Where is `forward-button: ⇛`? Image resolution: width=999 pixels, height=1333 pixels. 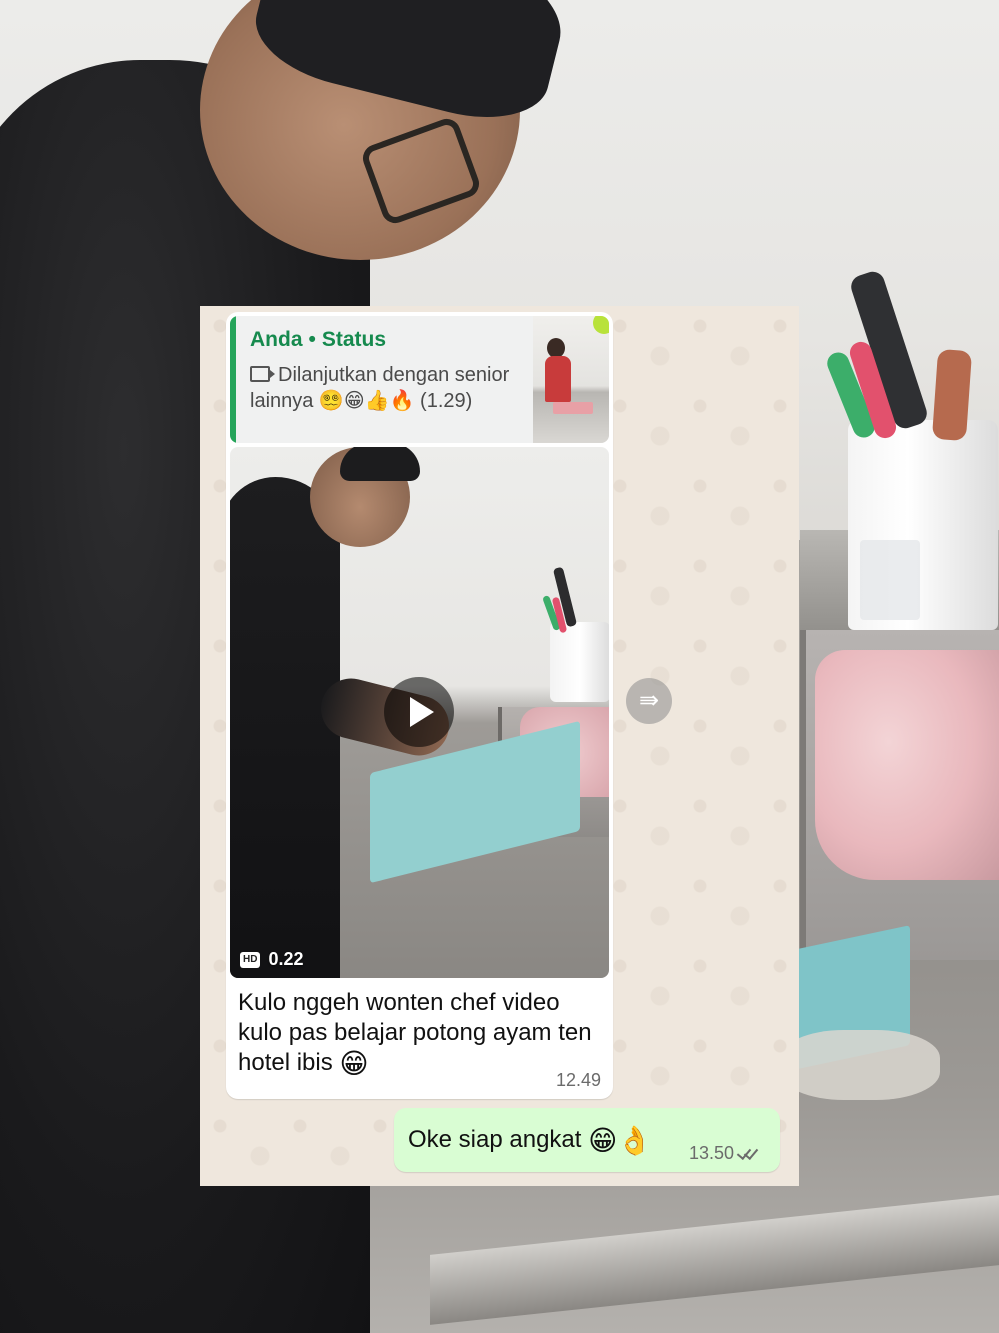
forward-button: ⇛ is located at coordinates (649, 701).